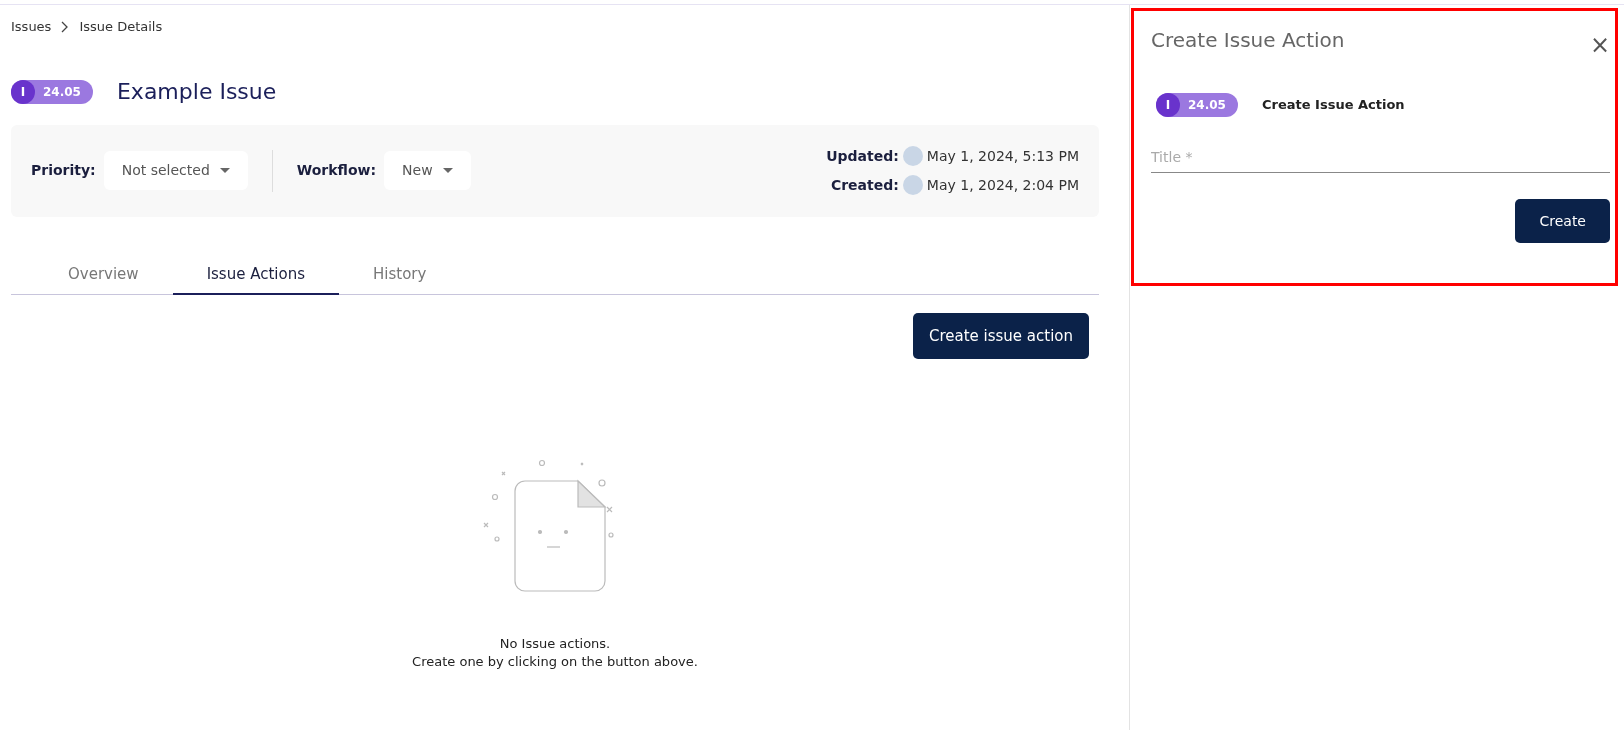 This screenshot has width=1624, height=730. Describe the element at coordinates (121, 27) in the screenshot. I see `breadcrumb-current: Issue Details` at that location.